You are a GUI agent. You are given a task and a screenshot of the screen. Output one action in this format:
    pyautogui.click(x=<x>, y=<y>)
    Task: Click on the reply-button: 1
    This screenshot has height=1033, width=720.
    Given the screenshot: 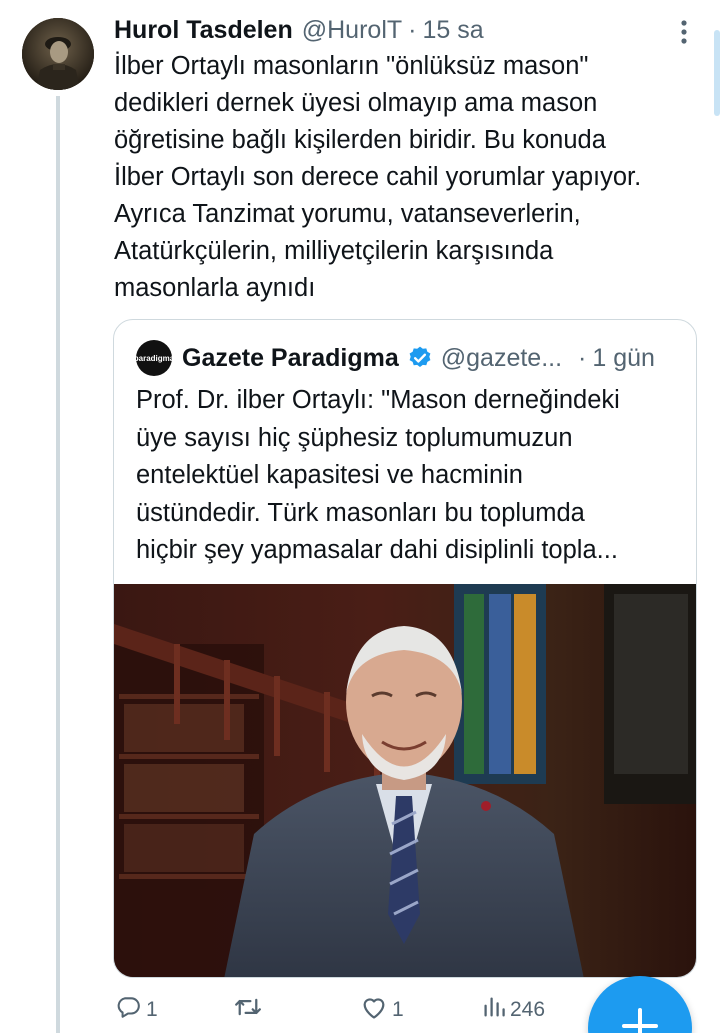 What is the action you would take?
    pyautogui.click(x=136, y=1010)
    